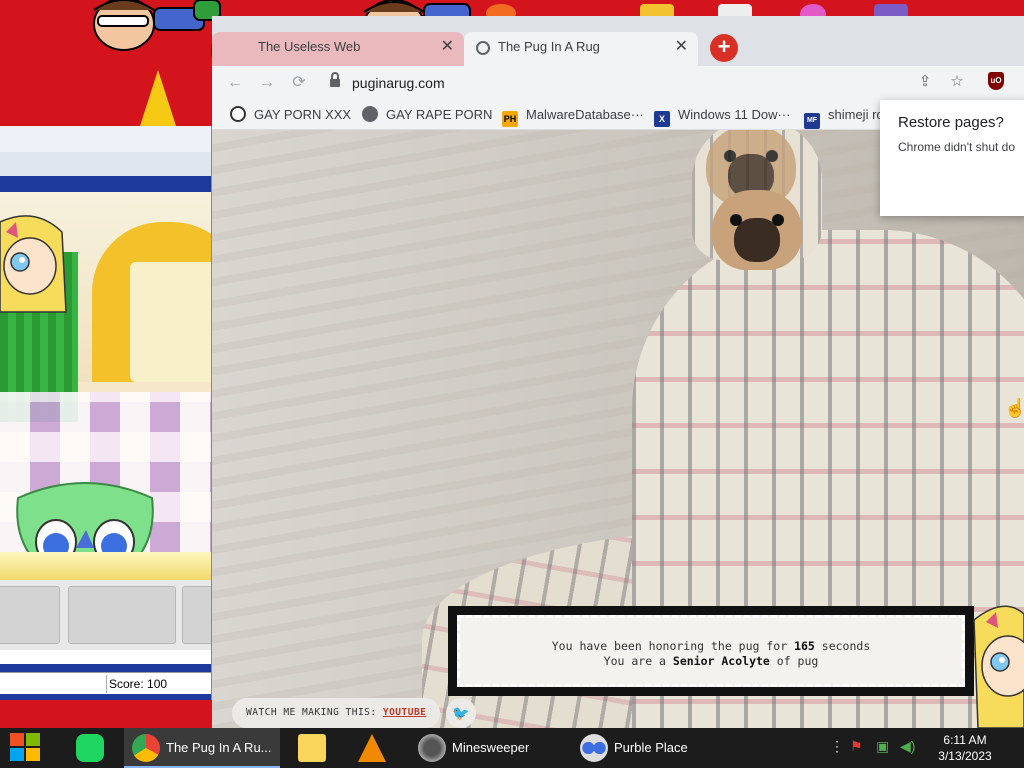 This screenshot has height=768, width=1024. Describe the element at coordinates (965, 740) in the screenshot. I see `clock-time: 6:11 AM` at that location.